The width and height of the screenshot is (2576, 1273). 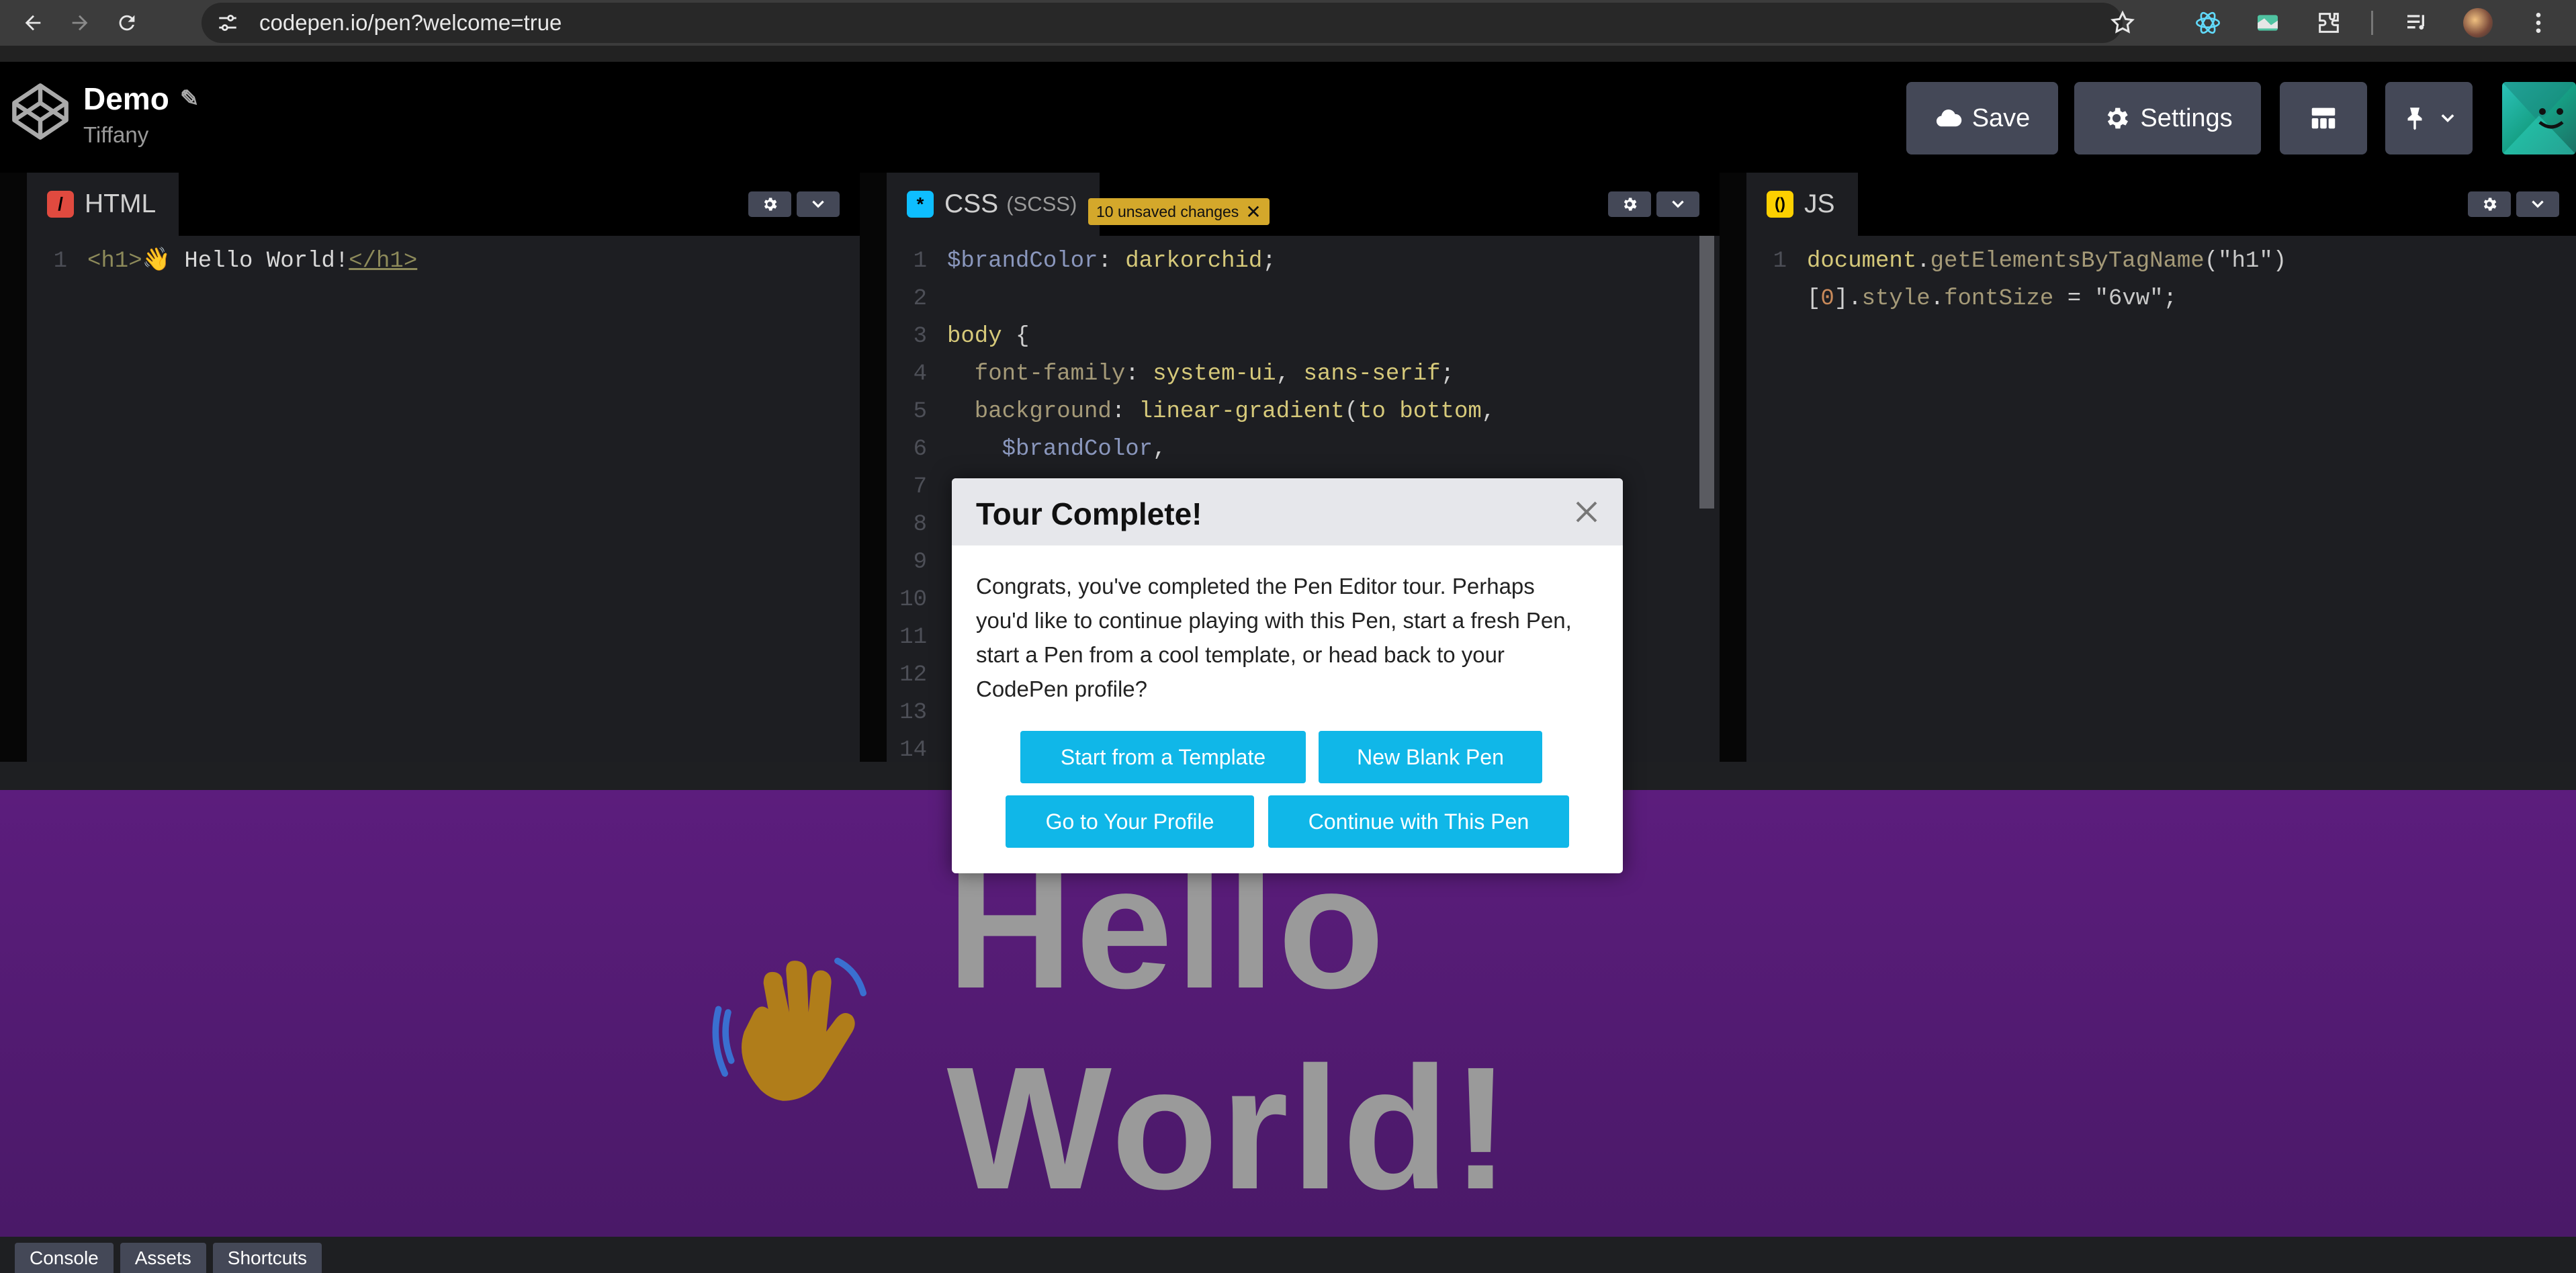 I want to click on css-editor-tab: * CSS (SCSS), so click(x=994, y=204).